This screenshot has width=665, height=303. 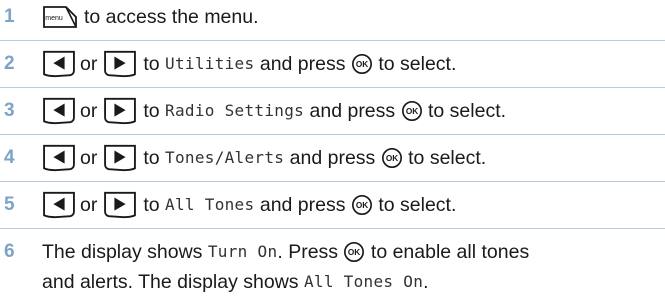 I want to click on step-2: 2 or to Utilities and press to select., so click(x=332, y=64).